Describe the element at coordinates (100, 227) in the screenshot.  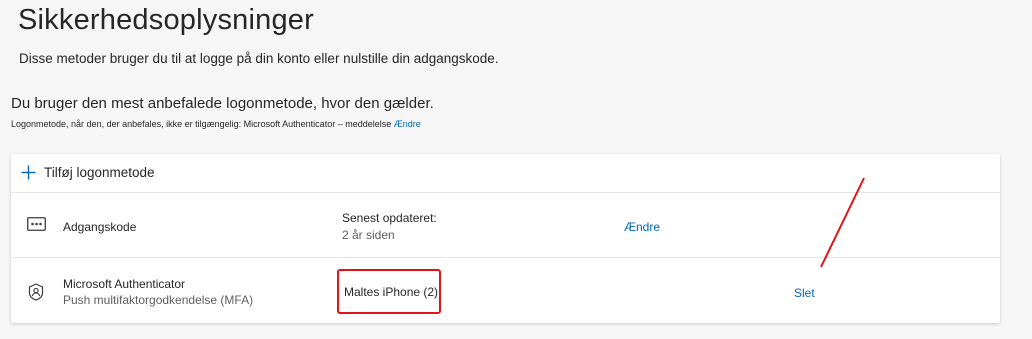
I see `method-name: Adgangskode` at that location.